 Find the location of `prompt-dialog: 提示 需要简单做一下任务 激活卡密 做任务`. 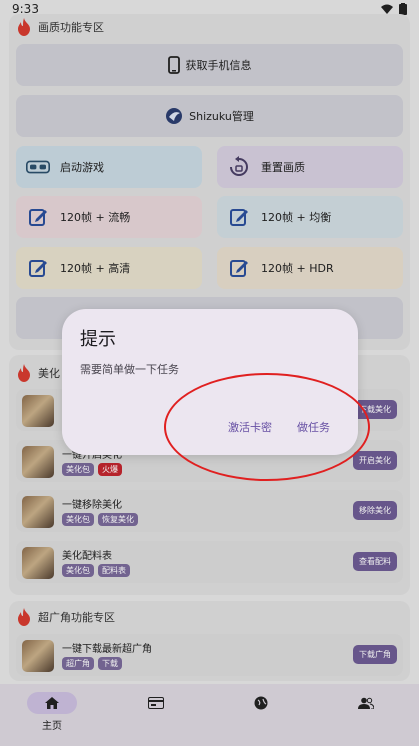

prompt-dialog: 提示 需要简单做一下任务 激活卡密 做任务 is located at coordinates (210, 382).